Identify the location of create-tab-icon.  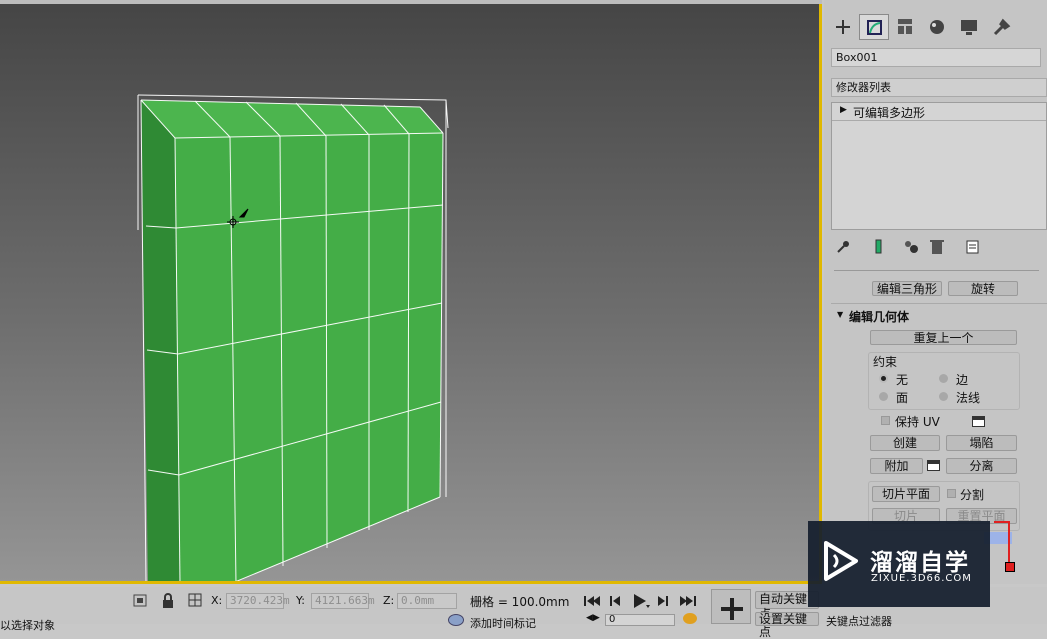
(843, 27).